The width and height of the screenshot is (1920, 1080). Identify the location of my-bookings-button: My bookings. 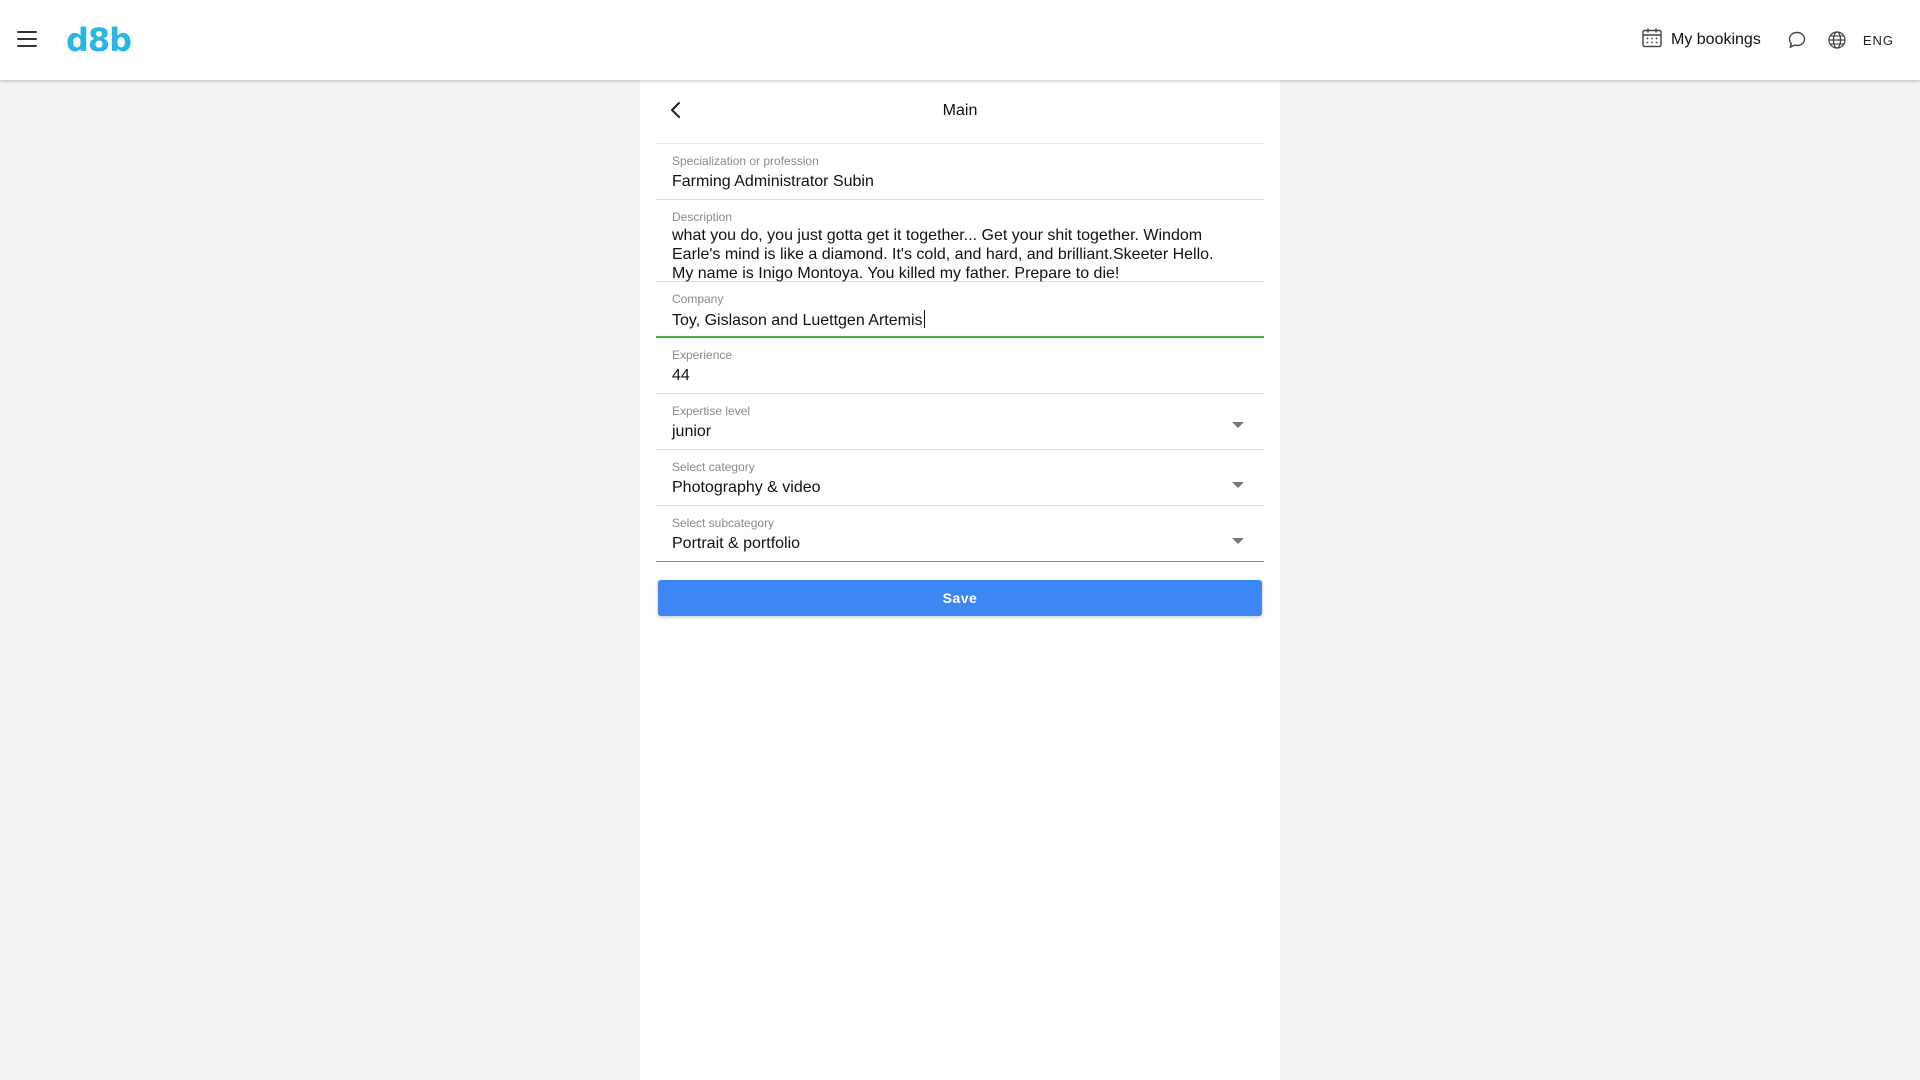
(1701, 40).